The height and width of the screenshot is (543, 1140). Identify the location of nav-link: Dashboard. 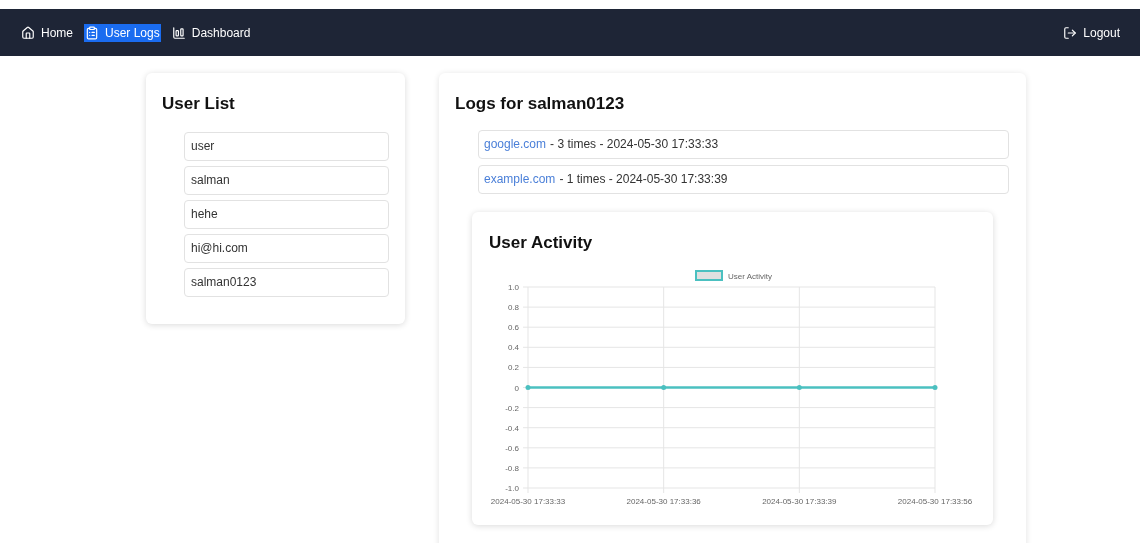
(211, 32).